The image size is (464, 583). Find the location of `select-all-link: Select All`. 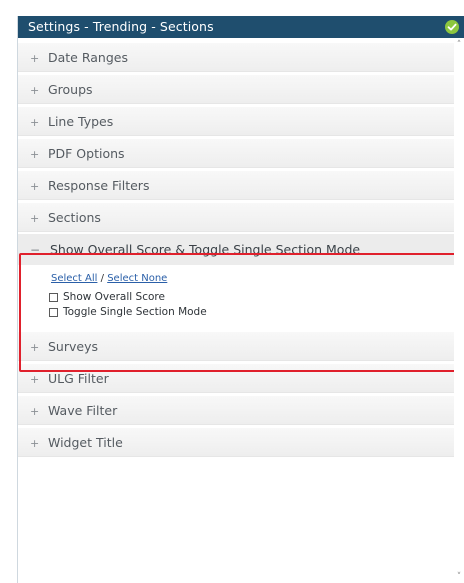

select-all-link: Select All is located at coordinates (74, 278).